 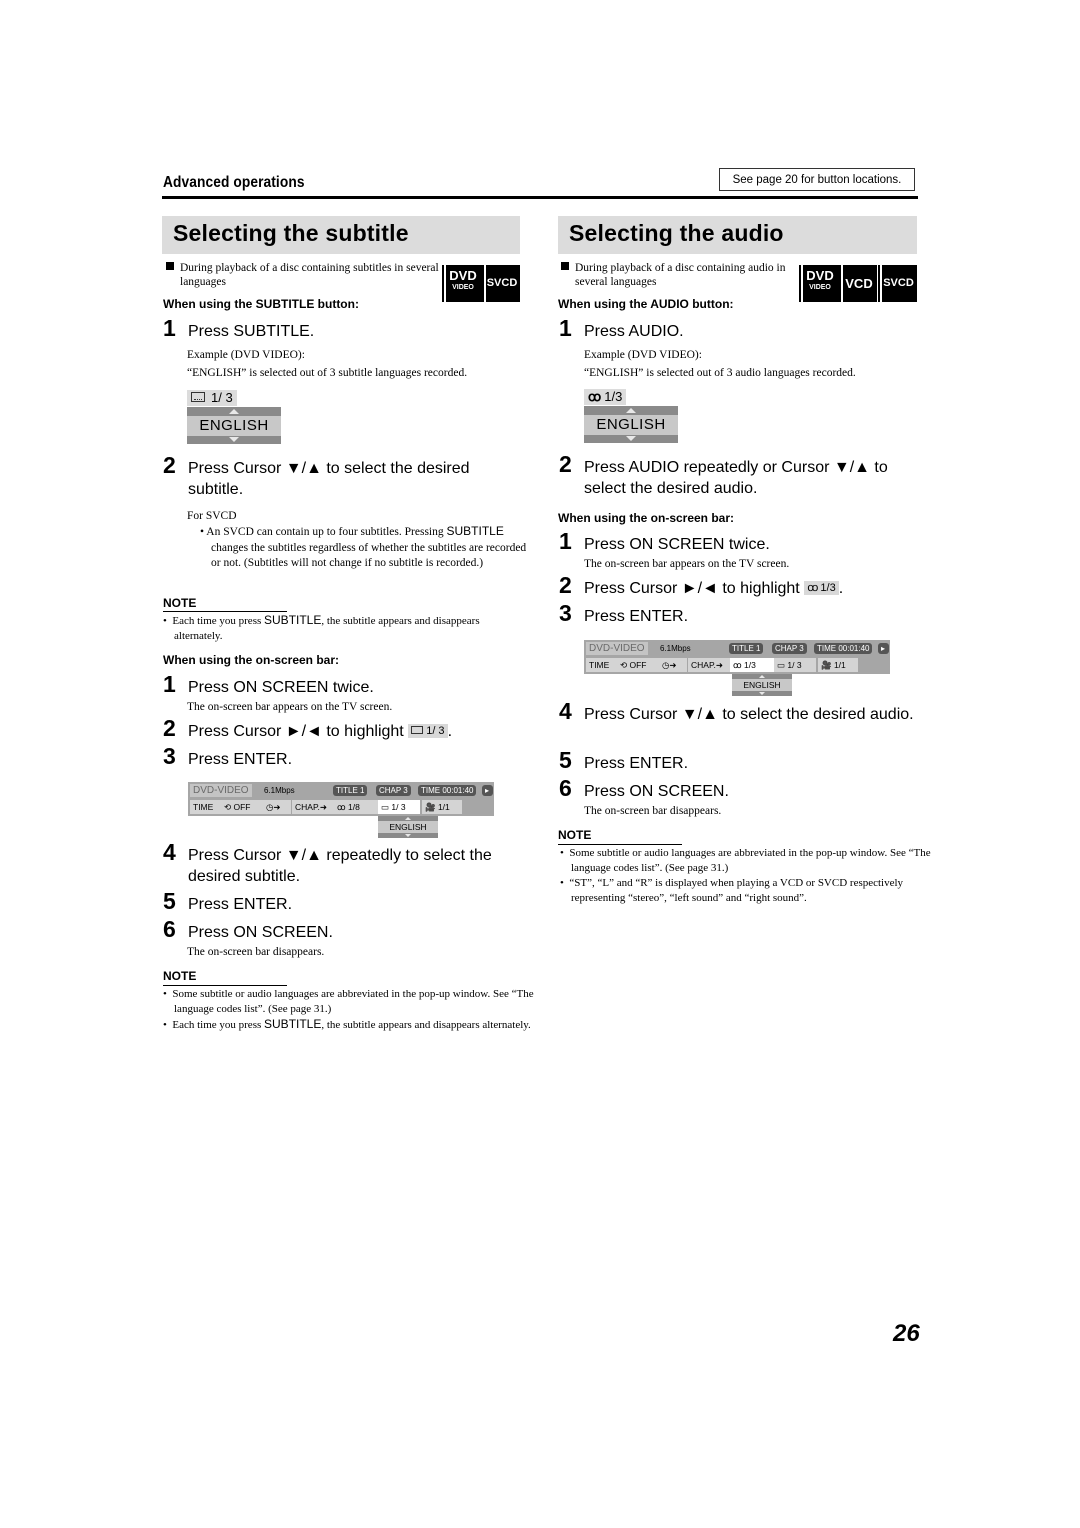 I want to click on header-rule, so click(x=540, y=197).